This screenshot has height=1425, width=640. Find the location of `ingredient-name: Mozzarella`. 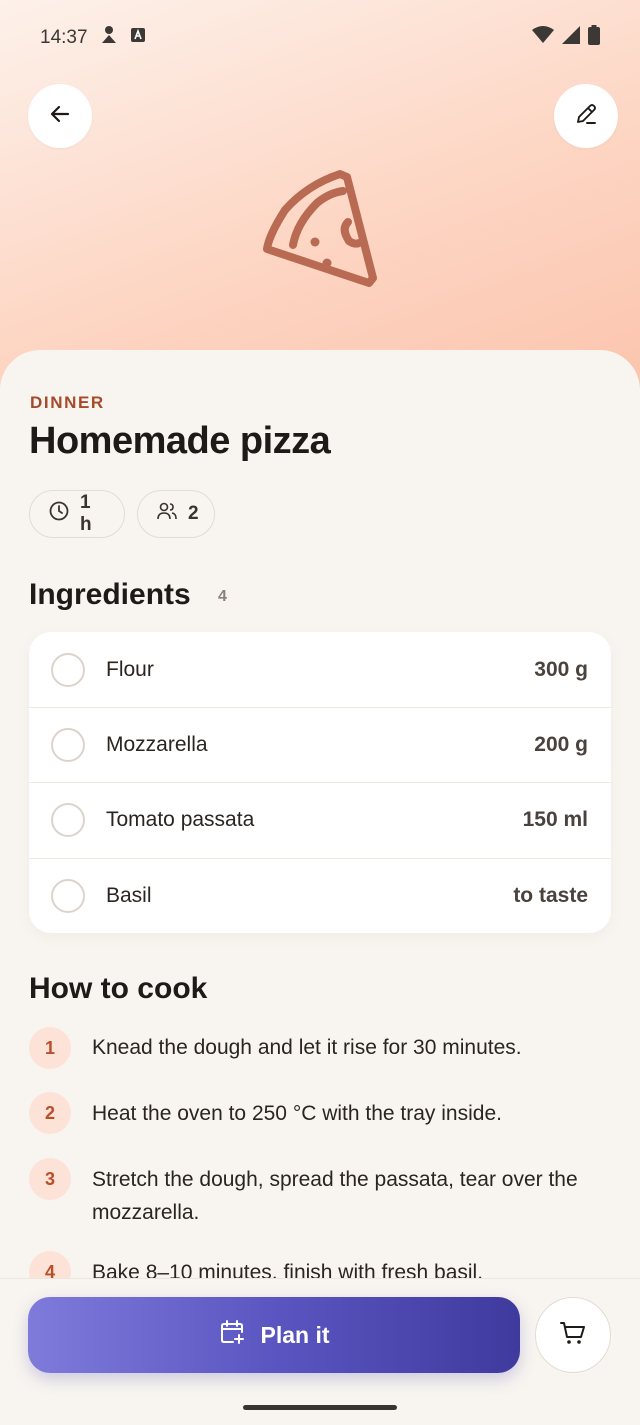

ingredient-name: Mozzarella is located at coordinates (157, 744).